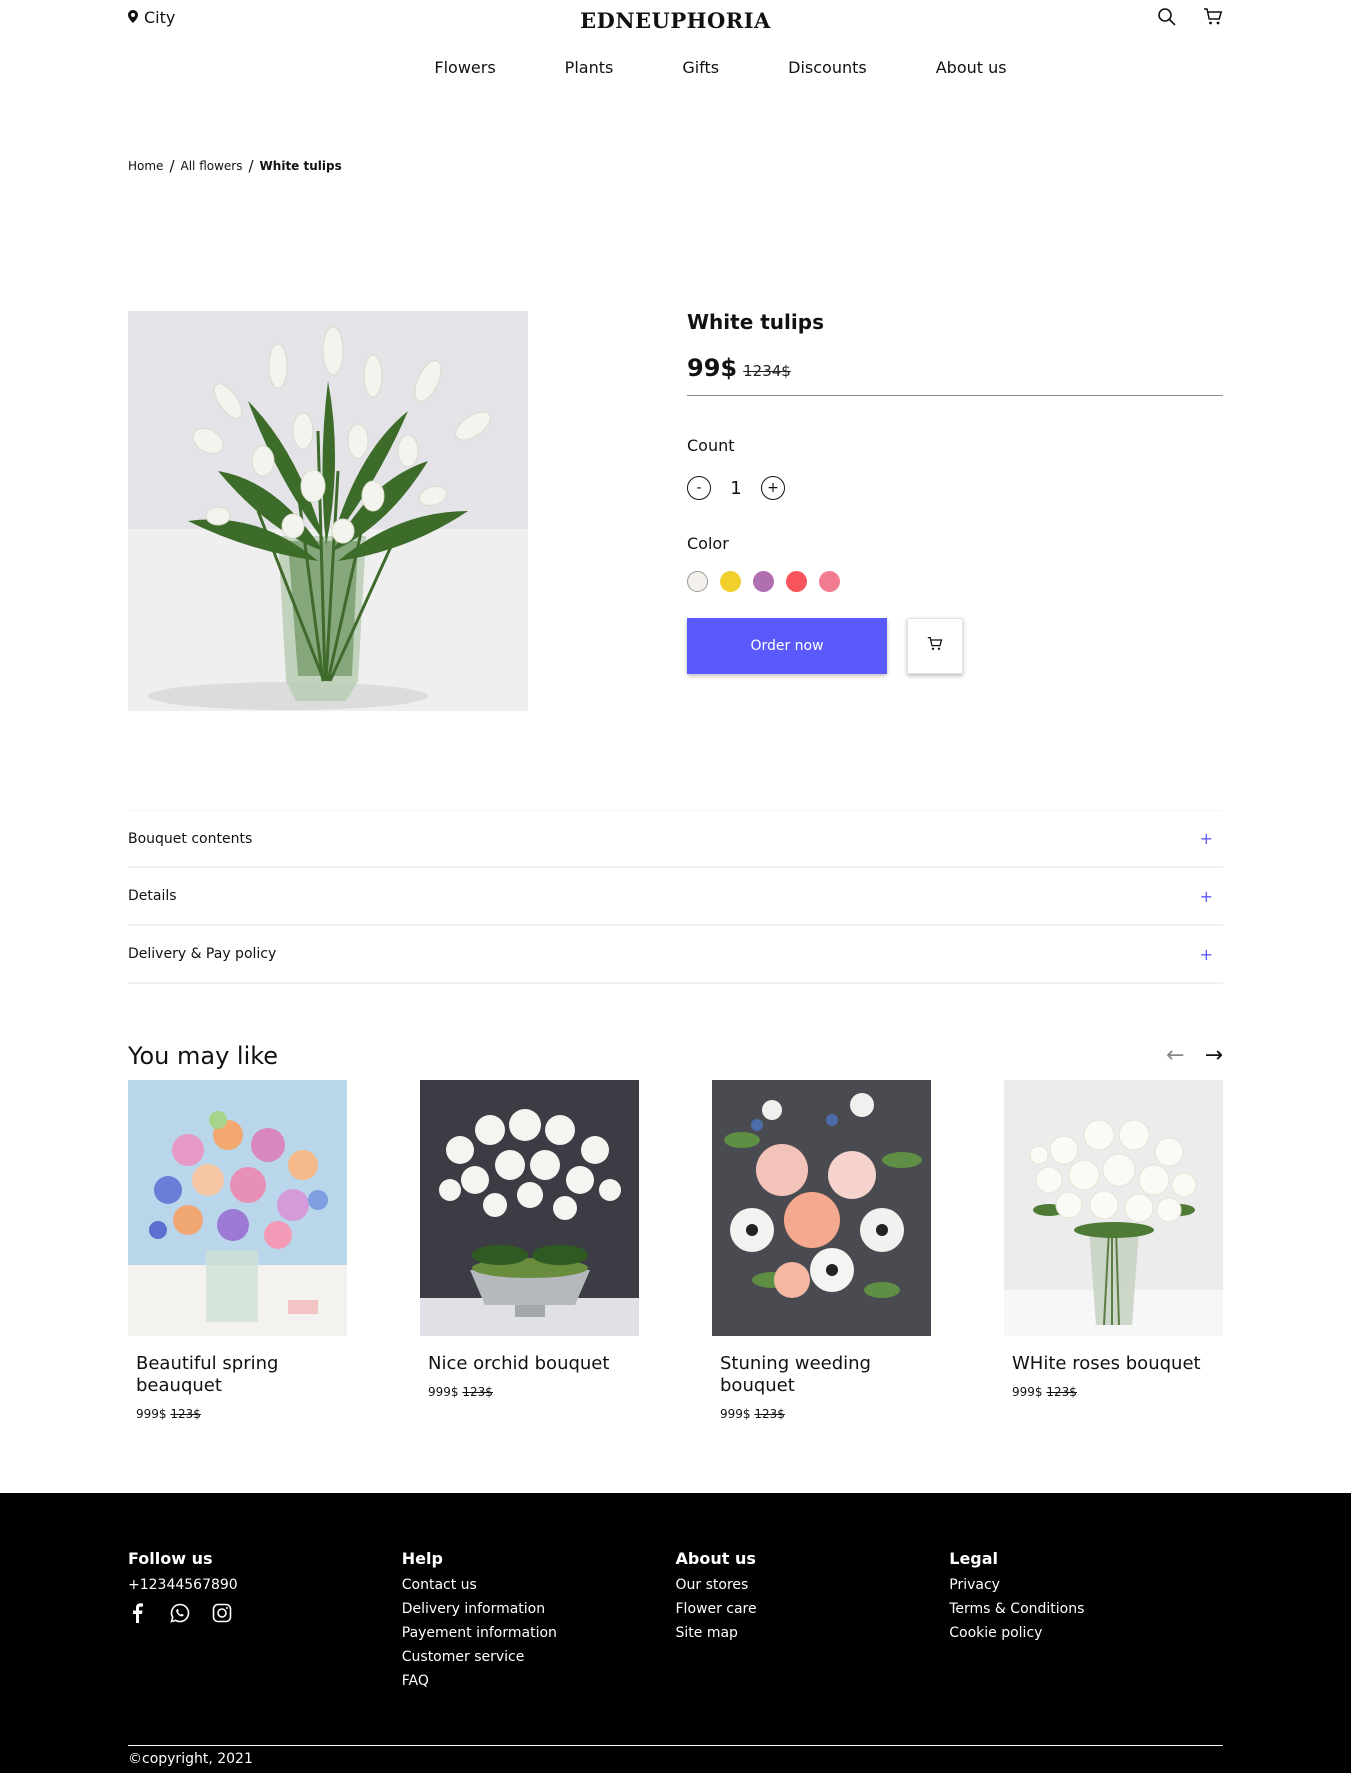 Image resolution: width=1351 pixels, height=1773 pixels. I want to click on color-swatch-red, so click(796, 581).